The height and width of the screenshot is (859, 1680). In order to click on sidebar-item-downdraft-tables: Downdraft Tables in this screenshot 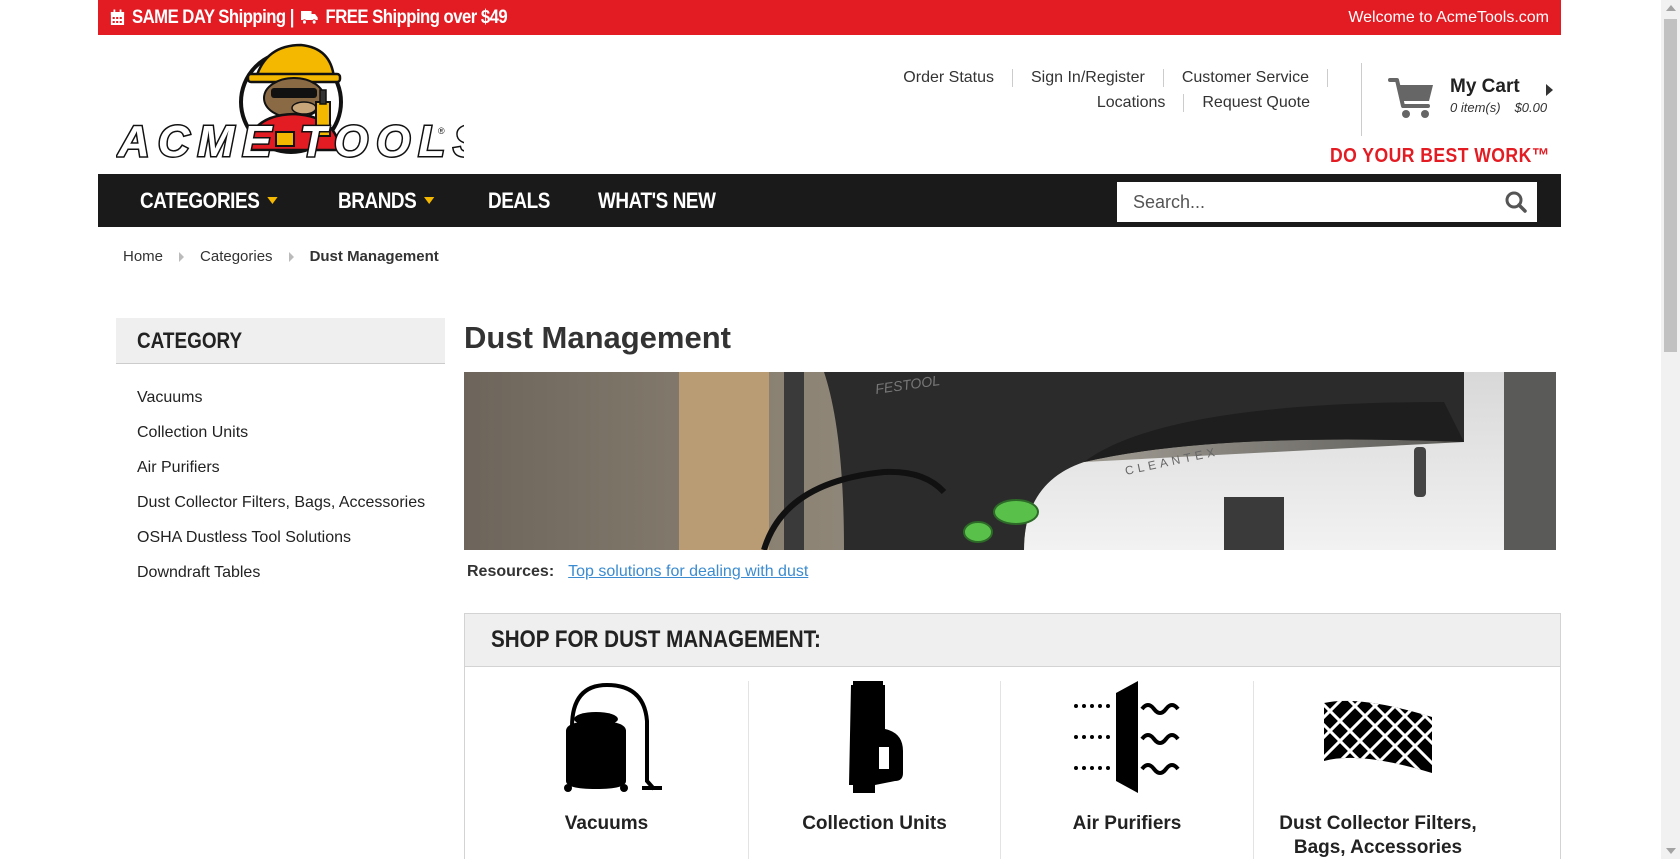, I will do `click(280, 572)`.